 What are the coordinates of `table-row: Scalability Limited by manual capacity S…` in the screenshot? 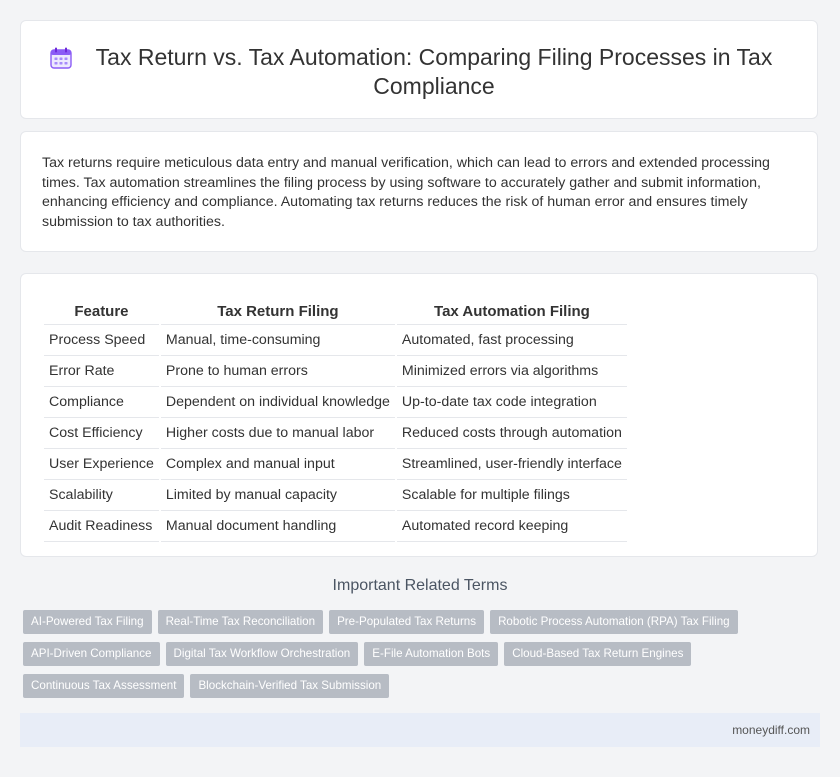 It's located at (335, 495).